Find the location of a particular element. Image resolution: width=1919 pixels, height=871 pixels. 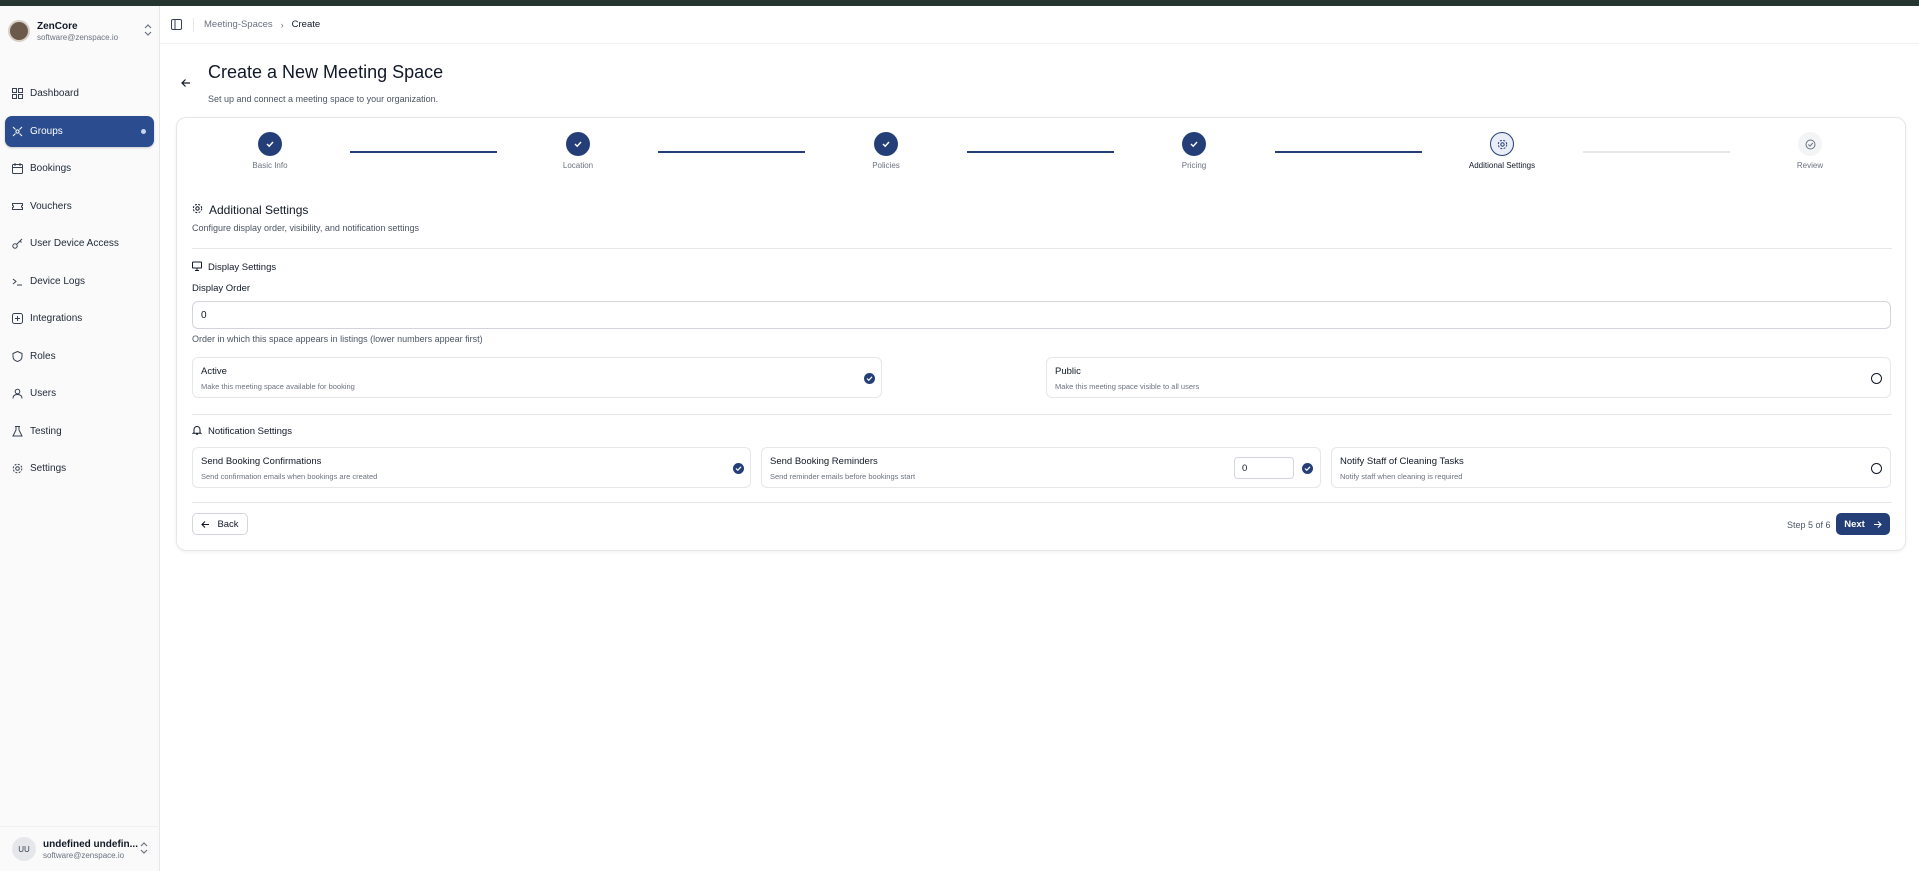

booking-reminders-checkbox is located at coordinates (1307, 468).